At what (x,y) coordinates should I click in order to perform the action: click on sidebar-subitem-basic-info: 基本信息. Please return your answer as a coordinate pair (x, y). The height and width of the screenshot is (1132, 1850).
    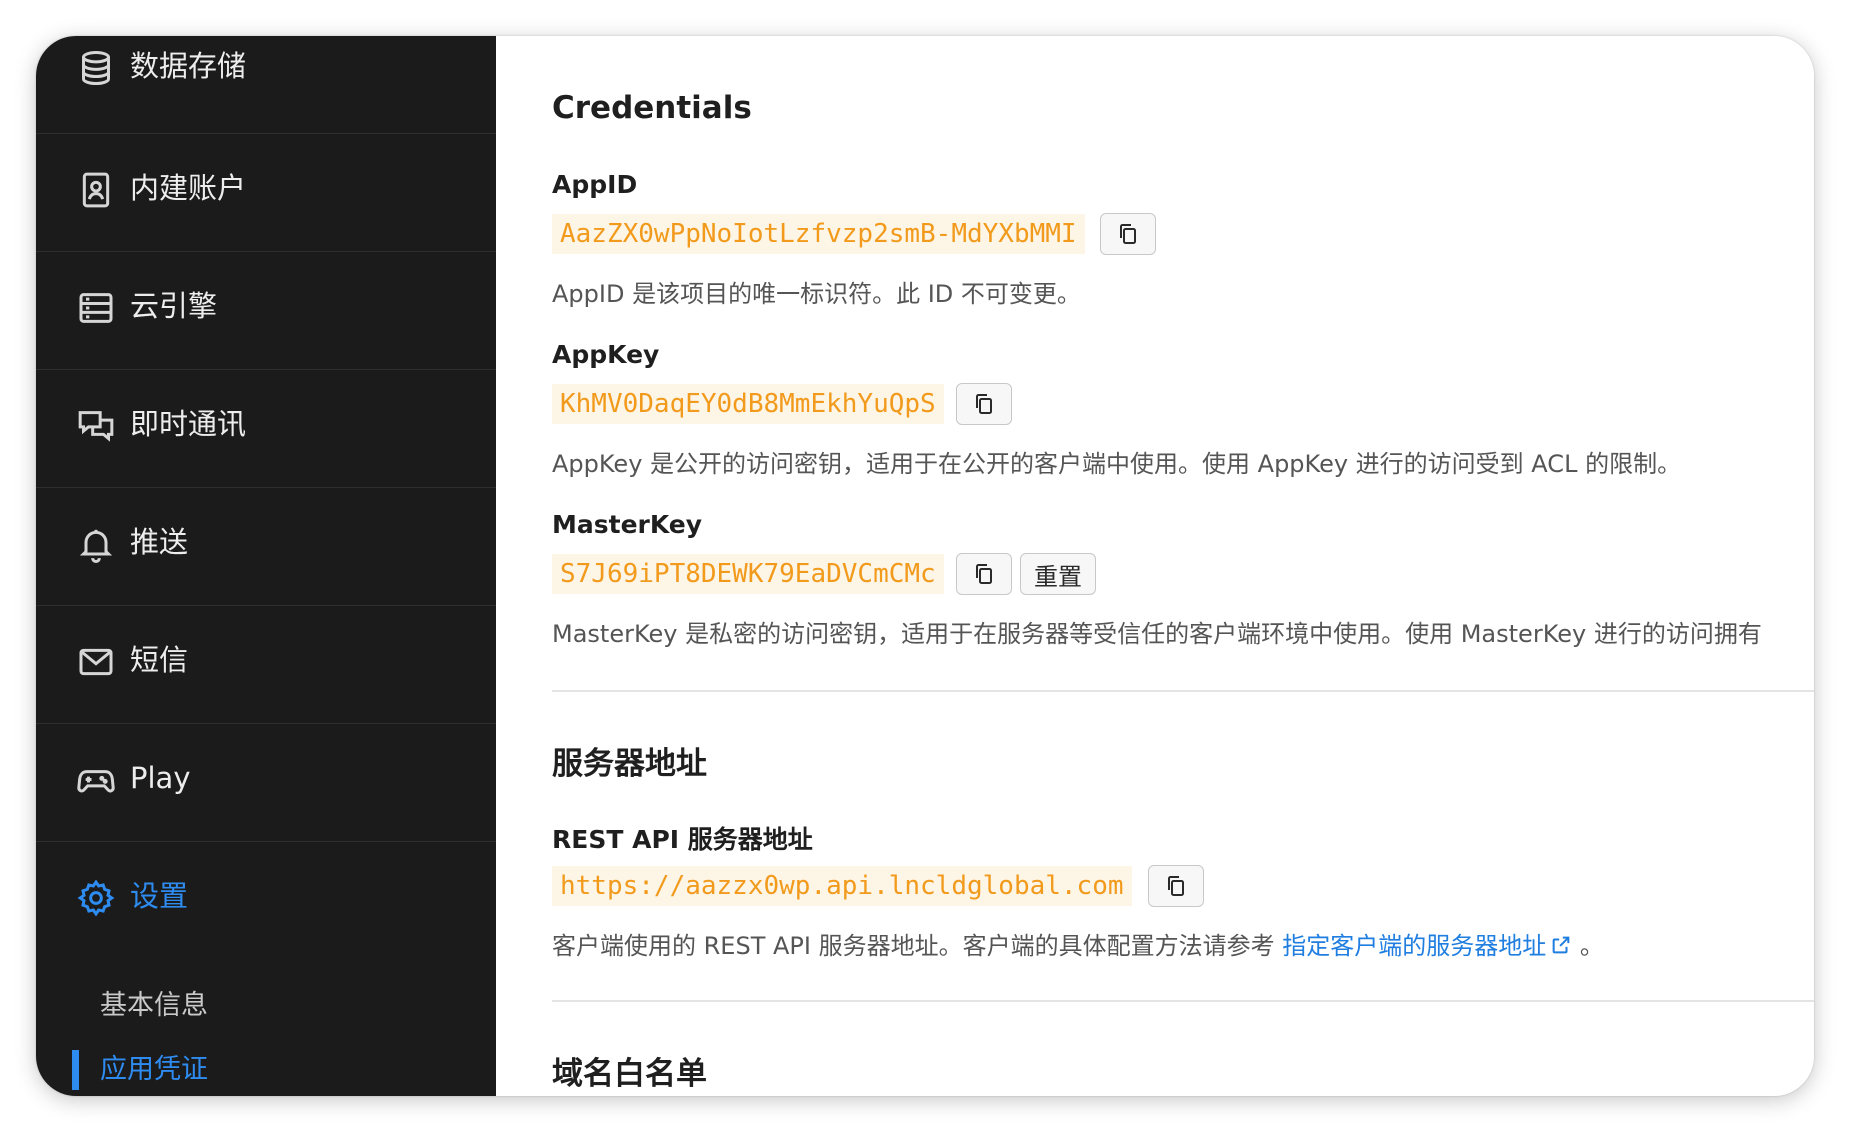
    Looking at the image, I should click on (154, 1006).